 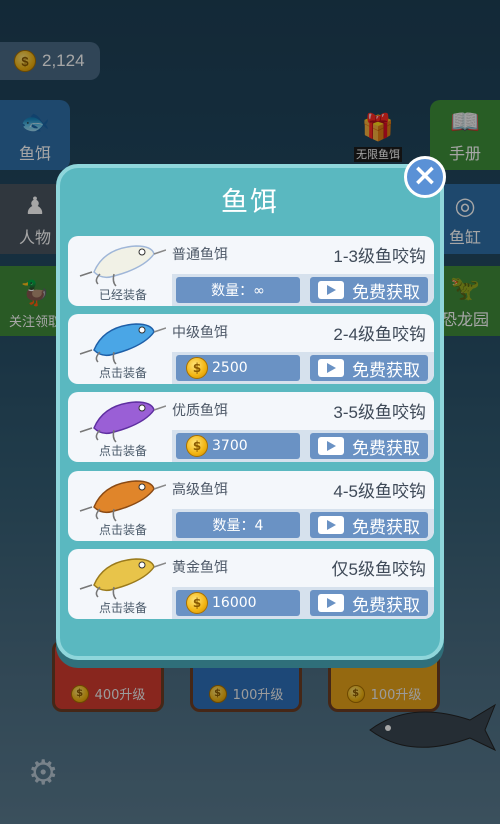 What do you see at coordinates (379, 334) in the screenshot?
I see `bait-bite-range: 2-4级鱼咬钩` at bounding box center [379, 334].